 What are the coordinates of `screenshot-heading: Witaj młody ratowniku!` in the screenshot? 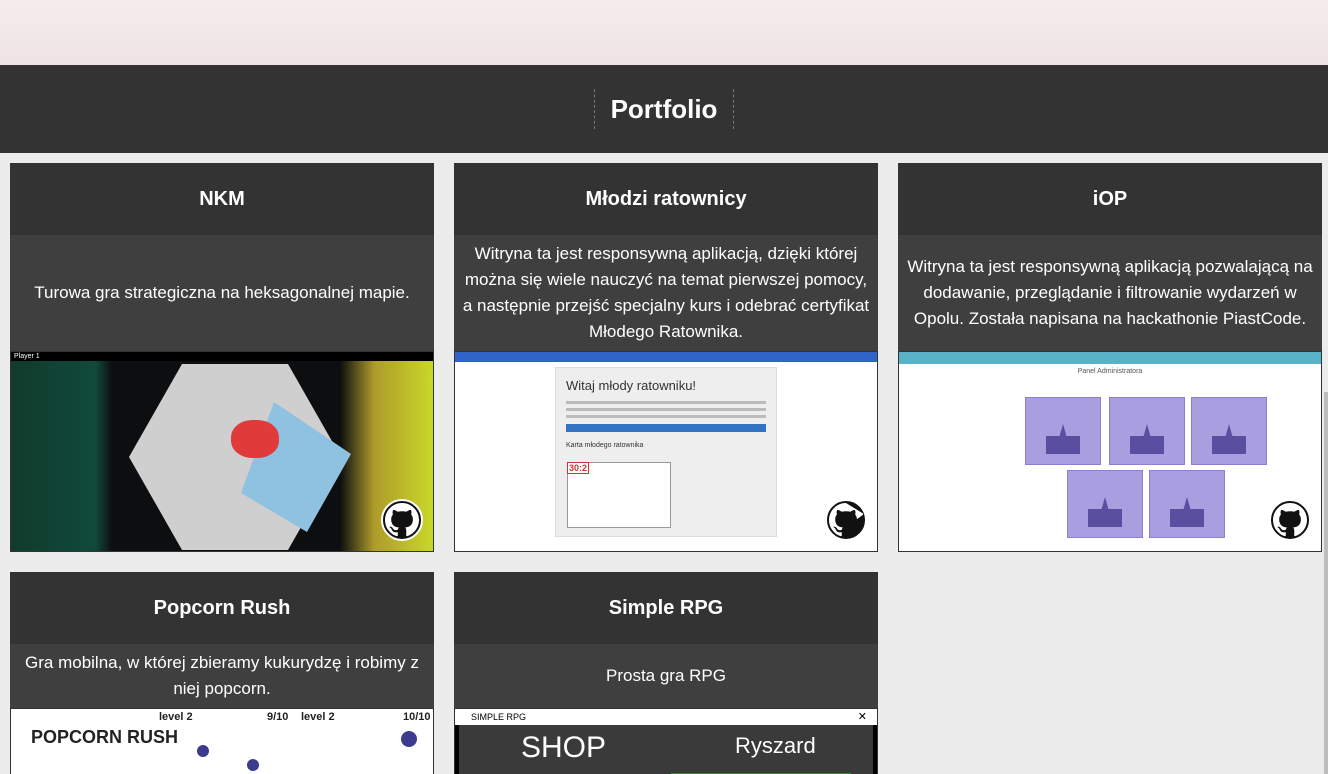 It's located at (631, 385).